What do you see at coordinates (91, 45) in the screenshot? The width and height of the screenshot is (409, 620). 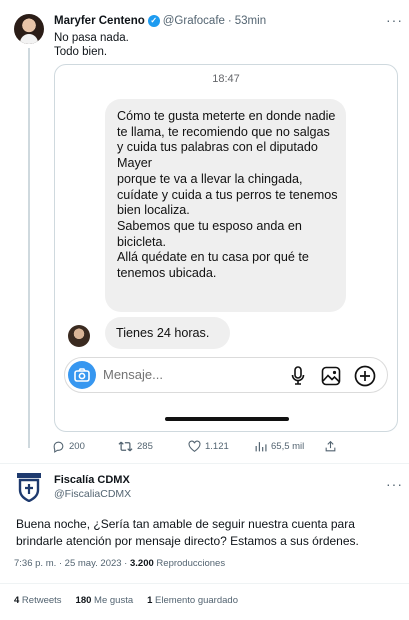 I see `tweet1-text: No pasa nada. Todo bien.` at bounding box center [91, 45].